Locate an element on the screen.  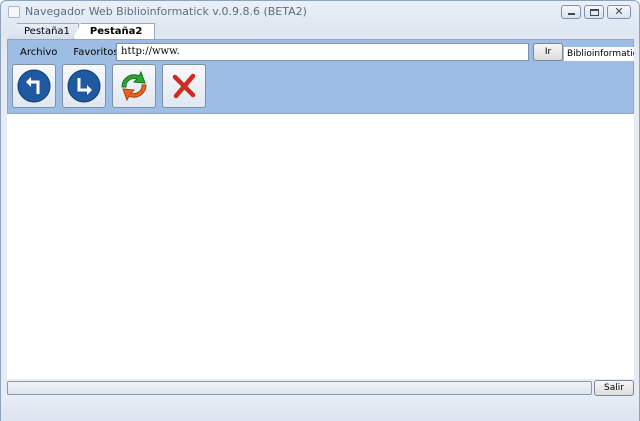
tab-pestana1: Pestaña1 is located at coordinates (44, 31).